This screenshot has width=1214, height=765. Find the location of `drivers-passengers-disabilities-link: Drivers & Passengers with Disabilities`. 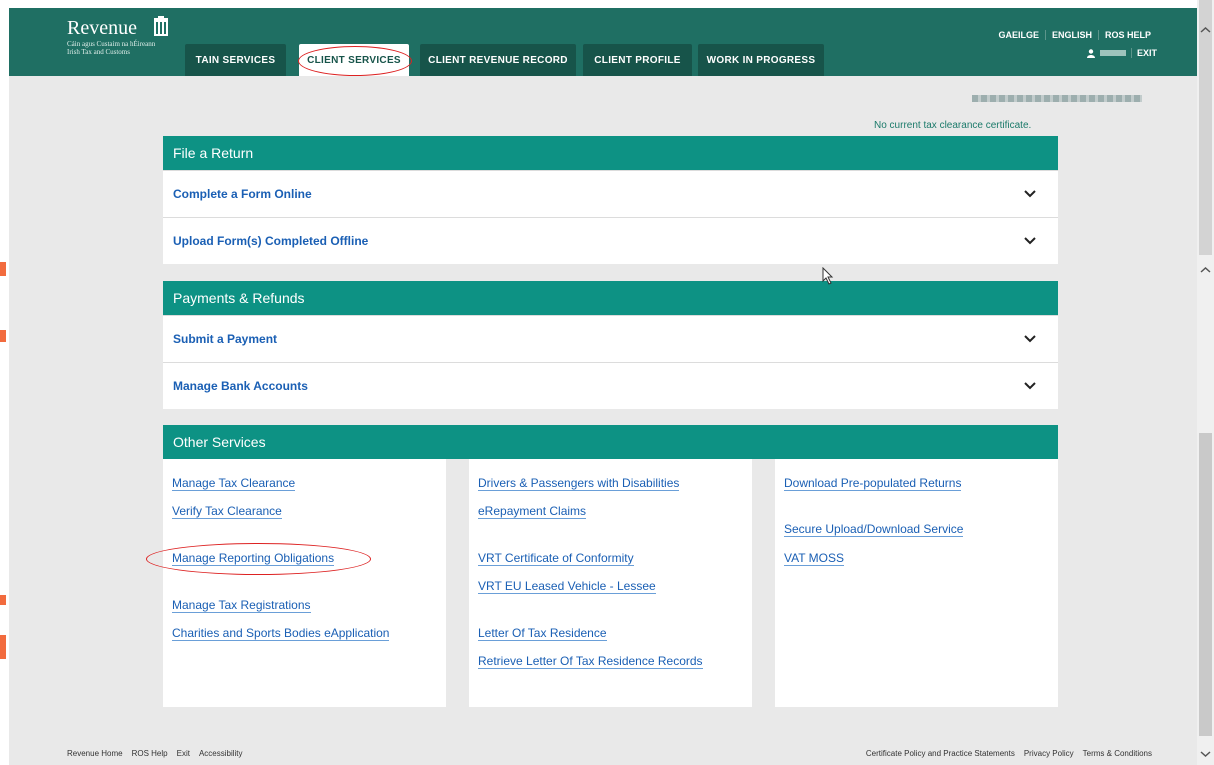

drivers-passengers-disabilities-link: Drivers & Passengers with Disabilities is located at coordinates (579, 483).